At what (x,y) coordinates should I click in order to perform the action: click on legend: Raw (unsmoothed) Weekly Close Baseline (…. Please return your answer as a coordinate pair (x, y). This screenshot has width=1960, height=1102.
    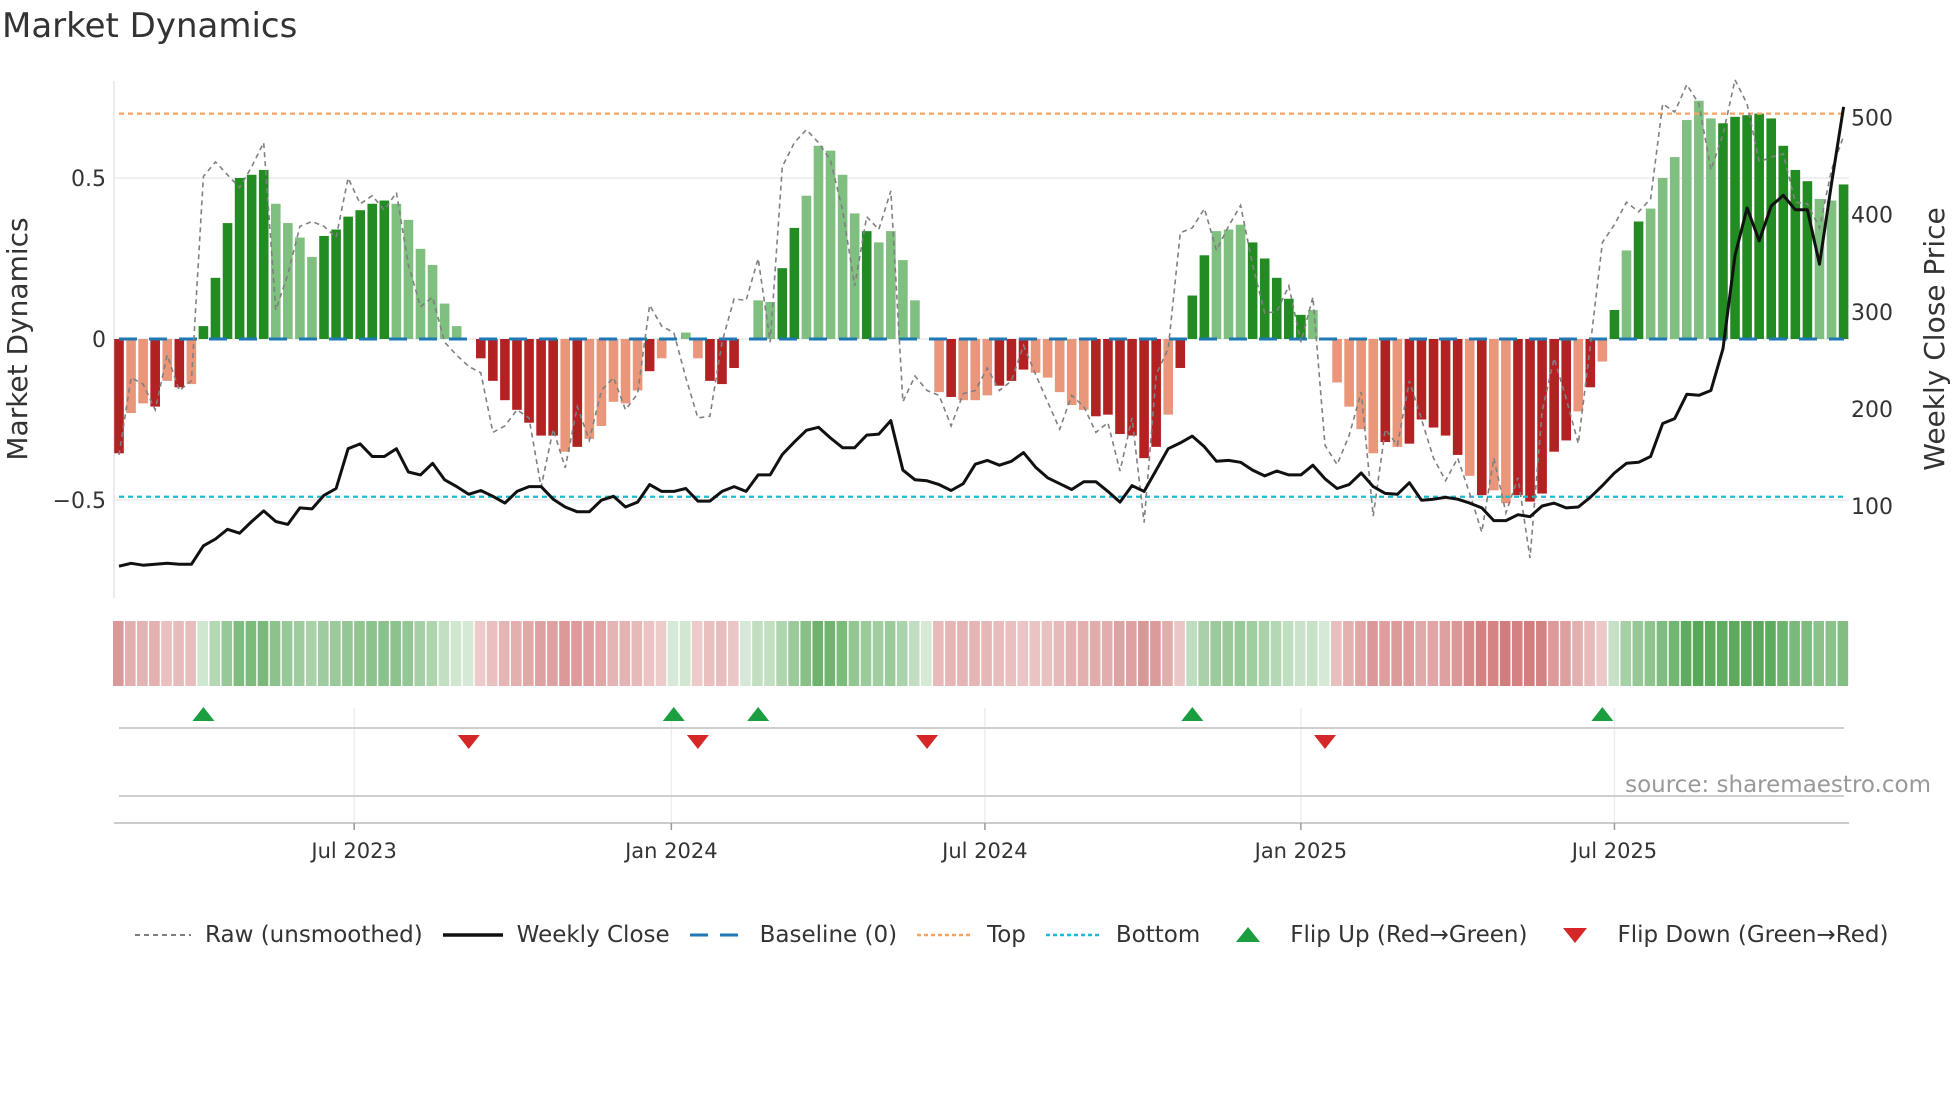
    Looking at the image, I should click on (1021, 935).